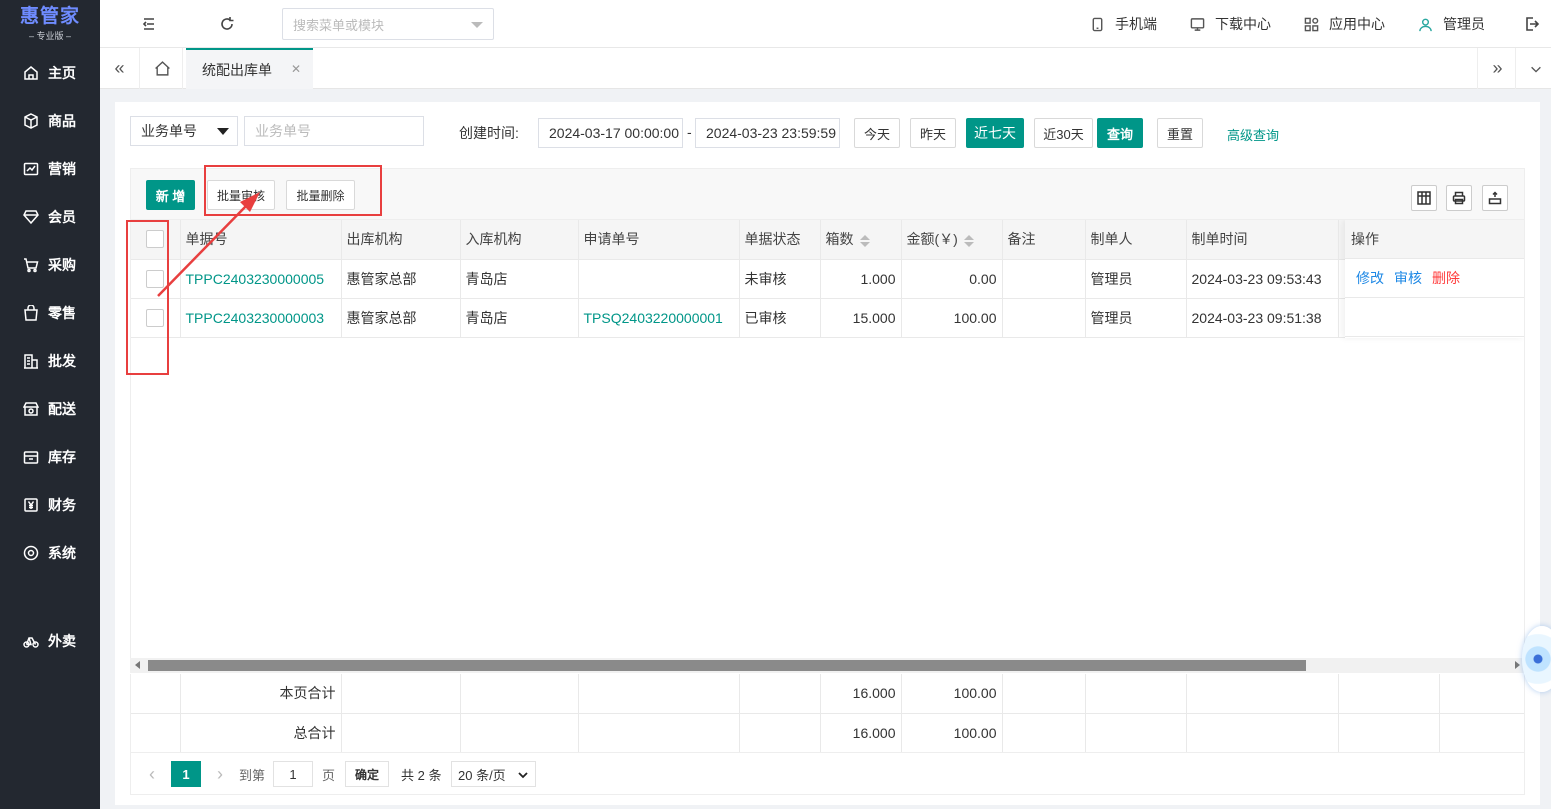  Describe the element at coordinates (1344, 24) in the screenshot. I see `app-center-link: 应用中心` at that location.